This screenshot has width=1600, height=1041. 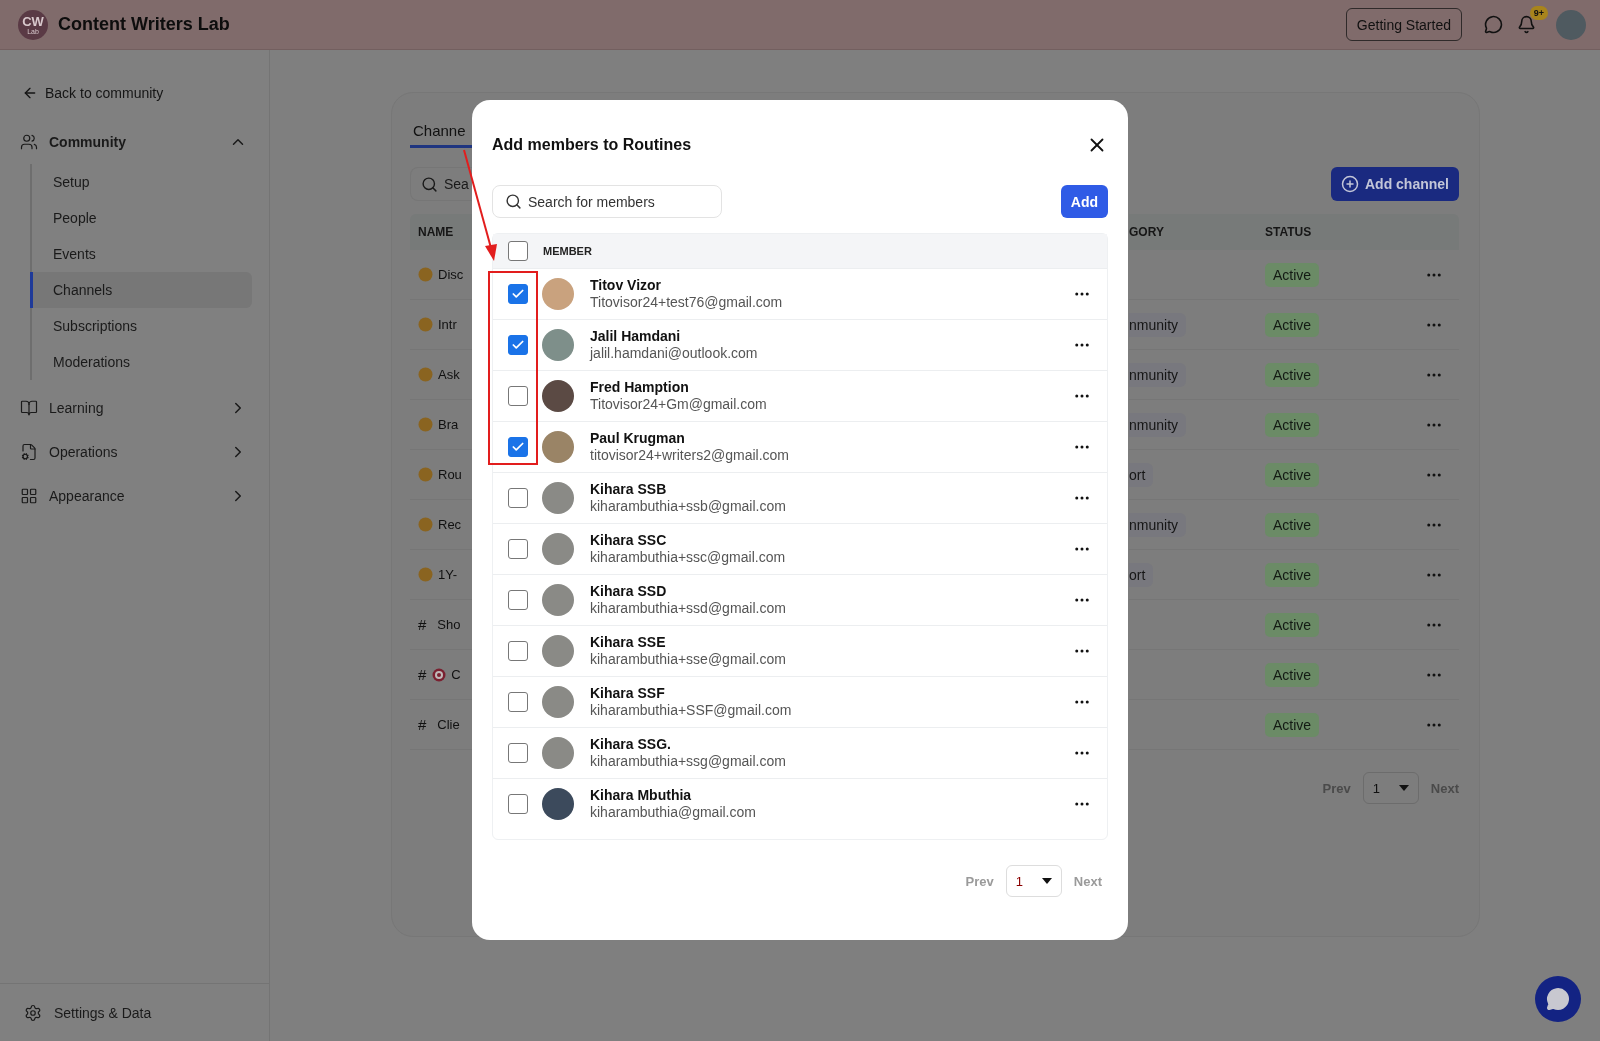 What do you see at coordinates (673, 812) in the screenshot?
I see `member-email: kiharambuthia@gmail.com` at bounding box center [673, 812].